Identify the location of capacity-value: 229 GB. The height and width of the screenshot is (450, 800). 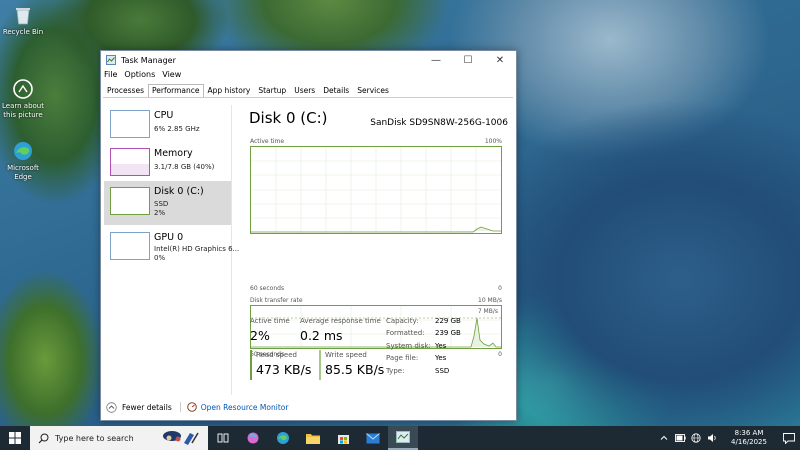
(448, 321).